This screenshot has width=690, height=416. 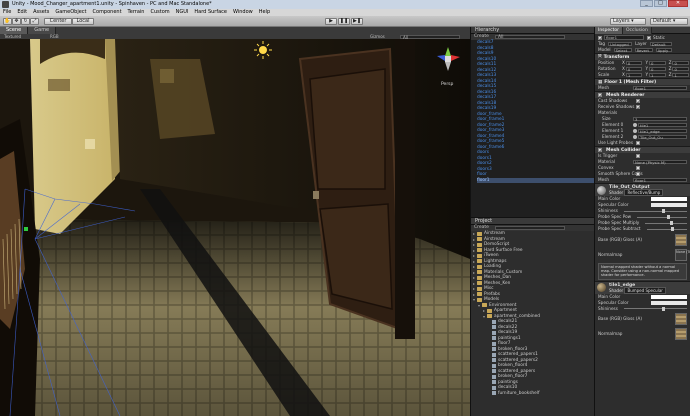 I want to click on axis-label: Y, so click(x=646, y=74).